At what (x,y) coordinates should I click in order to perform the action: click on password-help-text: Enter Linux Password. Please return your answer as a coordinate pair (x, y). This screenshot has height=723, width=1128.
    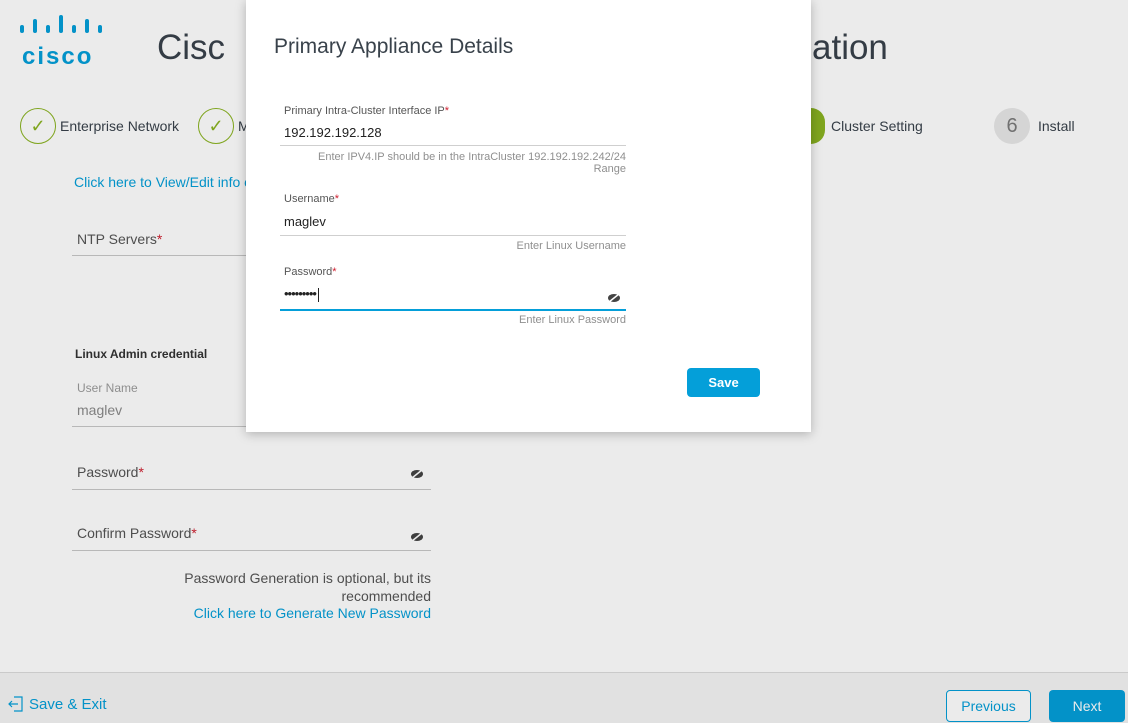
    Looking at the image, I should click on (572, 320).